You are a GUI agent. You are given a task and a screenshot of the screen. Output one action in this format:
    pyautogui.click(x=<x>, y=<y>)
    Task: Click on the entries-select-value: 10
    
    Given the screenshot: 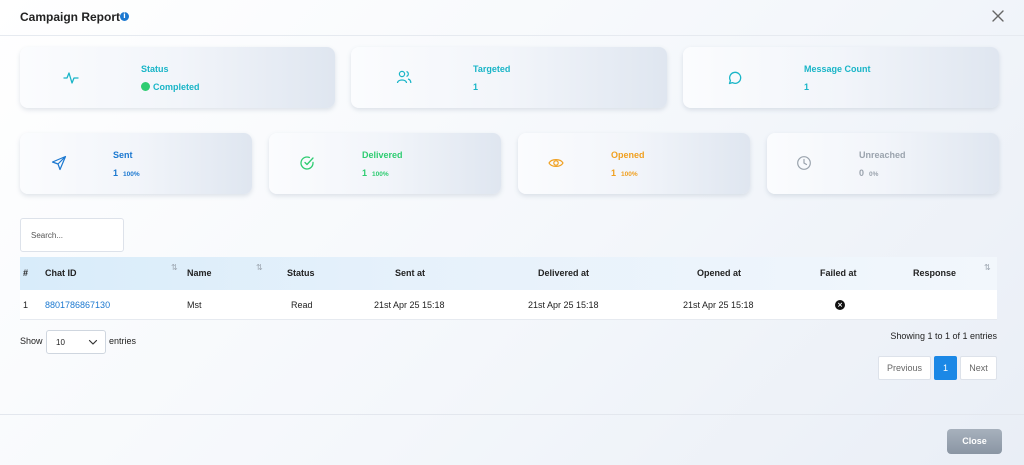 What is the action you would take?
    pyautogui.click(x=60, y=342)
    